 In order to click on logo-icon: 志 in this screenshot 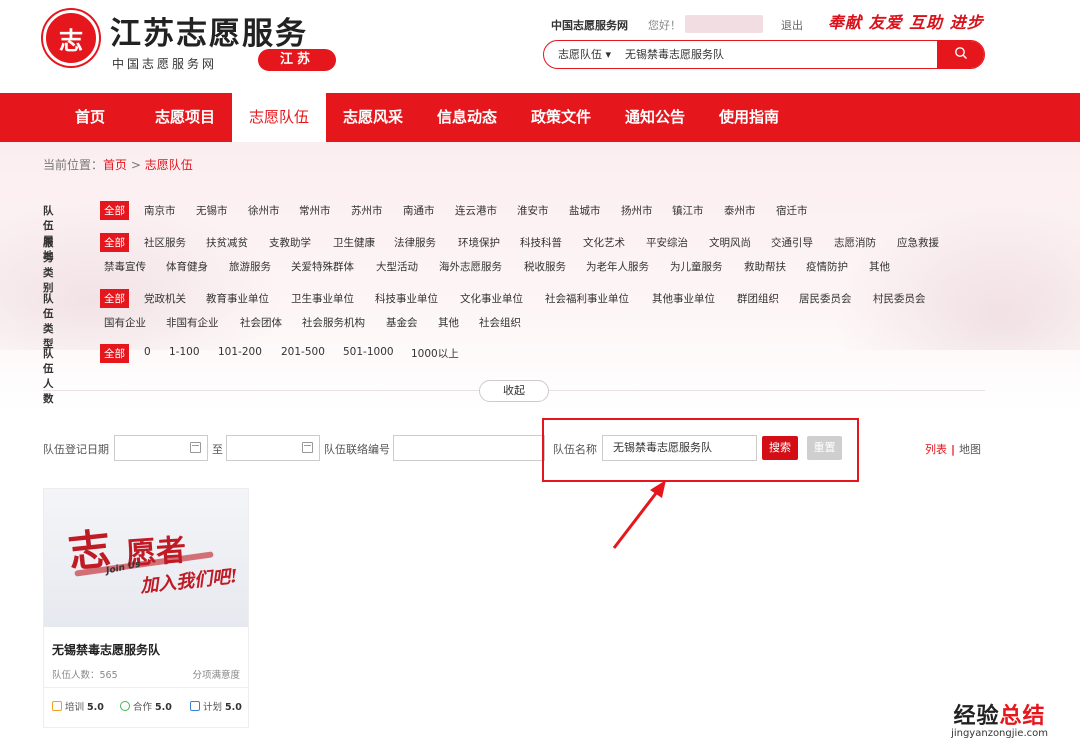, I will do `click(71, 38)`.